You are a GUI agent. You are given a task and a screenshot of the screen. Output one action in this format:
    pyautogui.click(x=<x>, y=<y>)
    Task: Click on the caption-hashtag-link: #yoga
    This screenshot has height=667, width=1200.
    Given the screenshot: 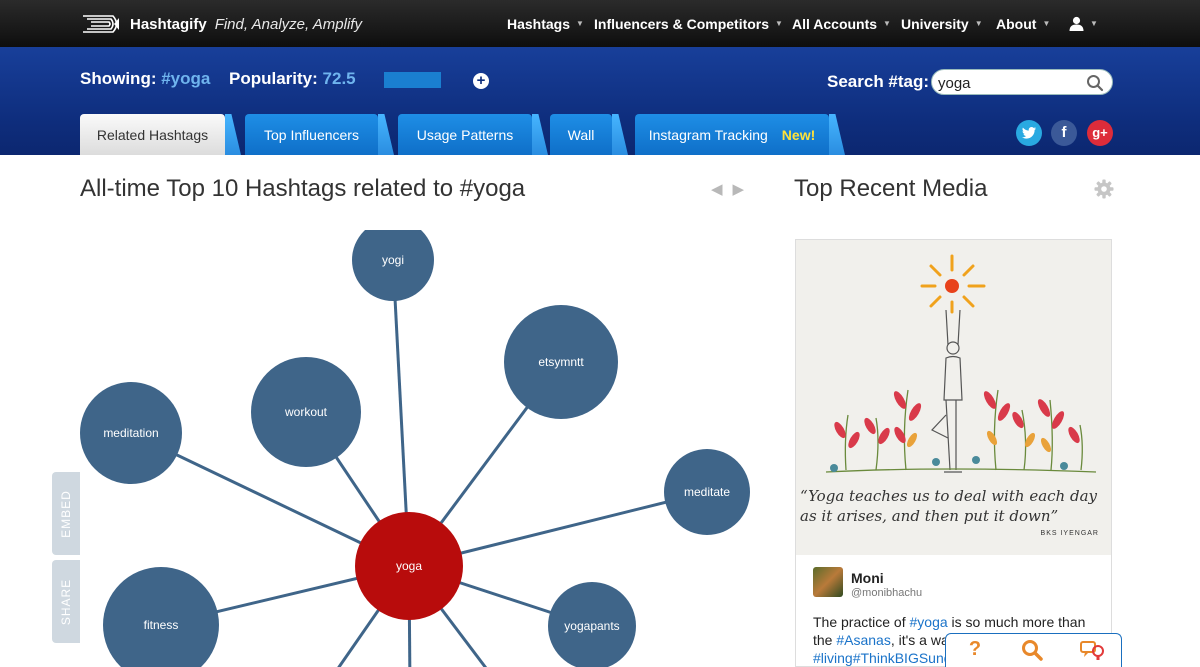 What is the action you would take?
    pyautogui.click(x=929, y=622)
    